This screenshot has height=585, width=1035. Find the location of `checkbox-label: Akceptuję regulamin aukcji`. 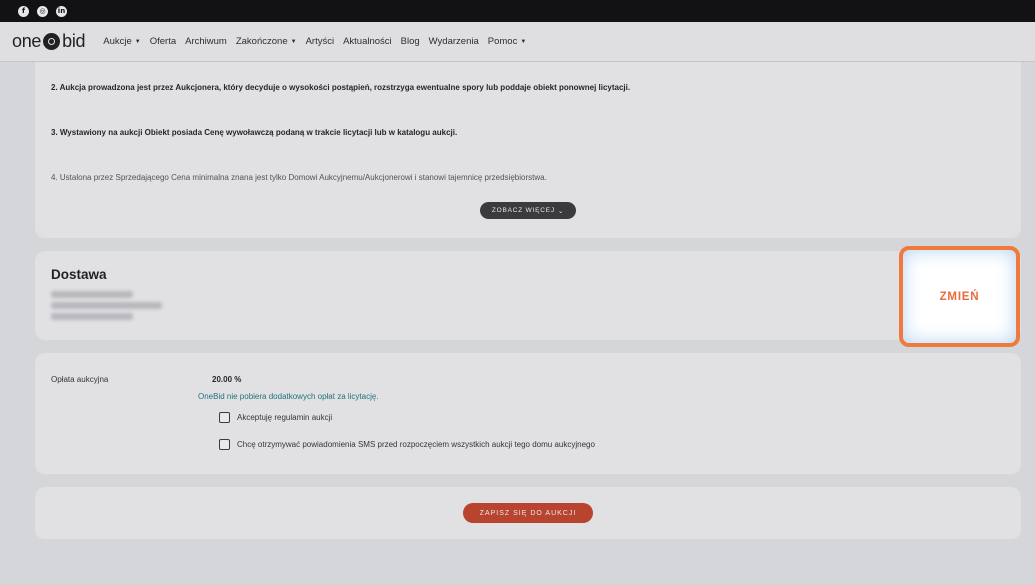

checkbox-label: Akceptuję regulamin aukcji is located at coordinates (285, 417).